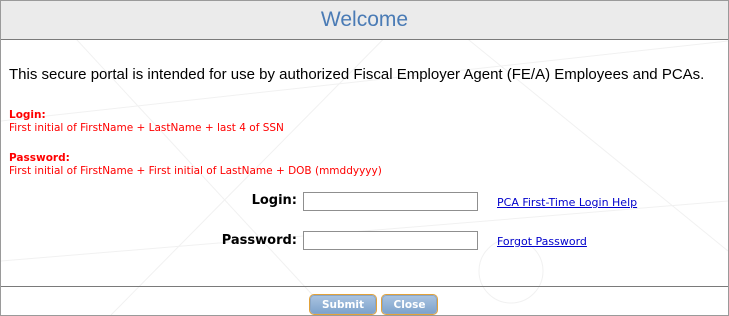 The height and width of the screenshot is (316, 729). I want to click on footer-divider, so click(364, 286).